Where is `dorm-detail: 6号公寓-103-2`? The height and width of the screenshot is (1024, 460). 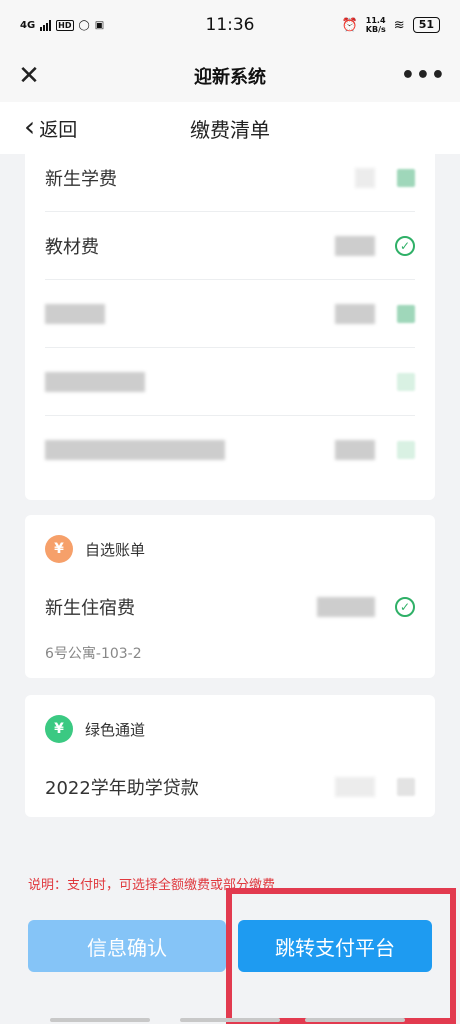 dorm-detail: 6号公寓-103-2 is located at coordinates (93, 654).